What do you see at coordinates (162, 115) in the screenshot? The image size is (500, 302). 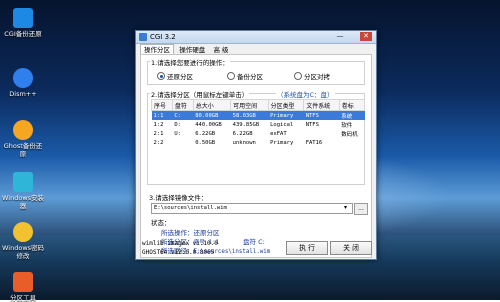 I see `table-cell: 1:1` at bounding box center [162, 115].